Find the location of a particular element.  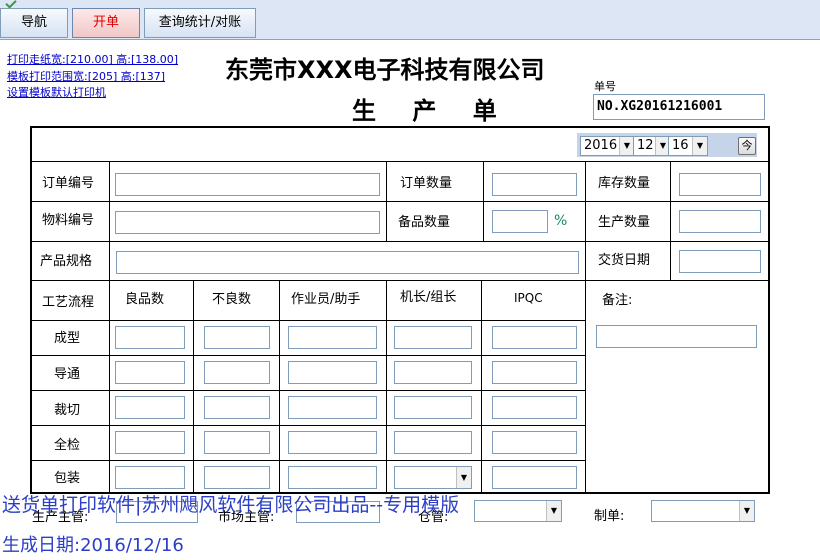

software-watermark: 送货单打印软件|苏州飓风软件有限公司出品--专用模版 is located at coordinates (231, 505).